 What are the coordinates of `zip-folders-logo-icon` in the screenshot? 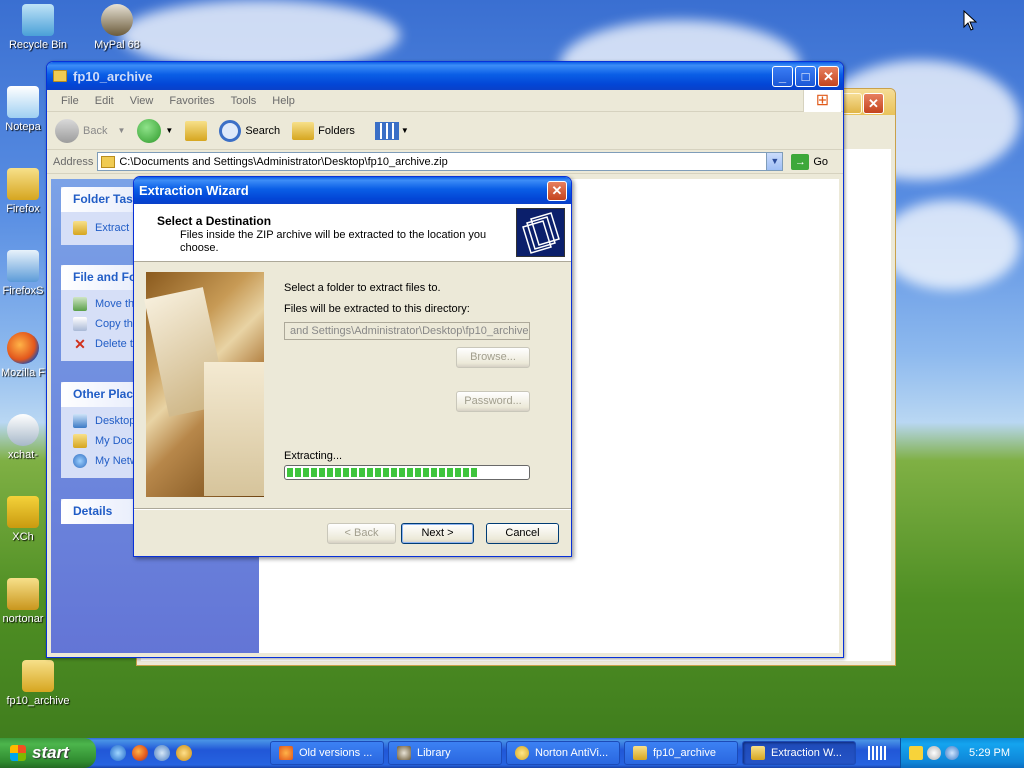 It's located at (540, 232).